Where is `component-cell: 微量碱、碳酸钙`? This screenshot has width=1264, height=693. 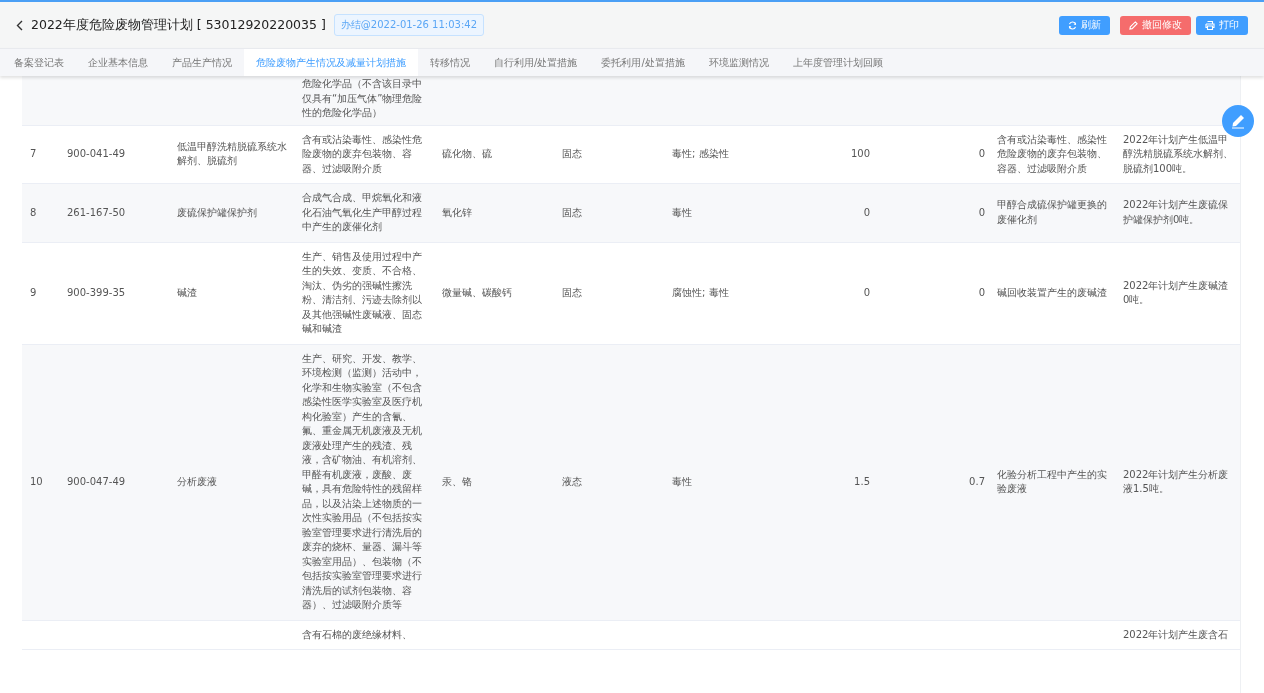 component-cell: 微量碱、碳酸钙 is located at coordinates (477, 292).